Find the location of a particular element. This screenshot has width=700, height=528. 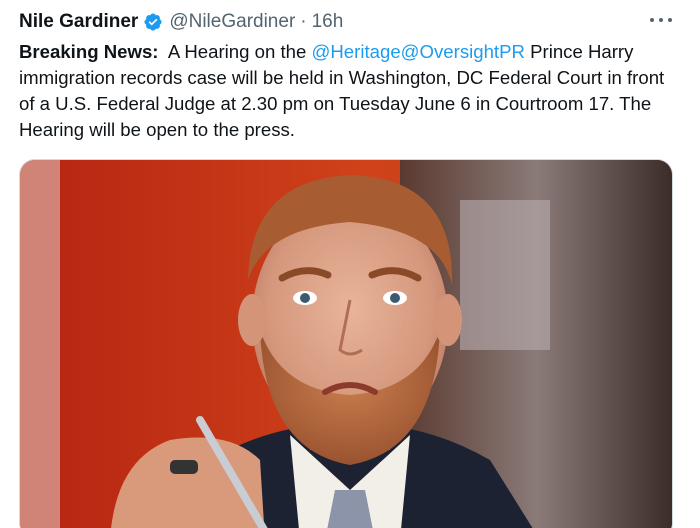

tweet-header: Nile Gardiner @NileGardiner · 16h is located at coordinates (349, 22).